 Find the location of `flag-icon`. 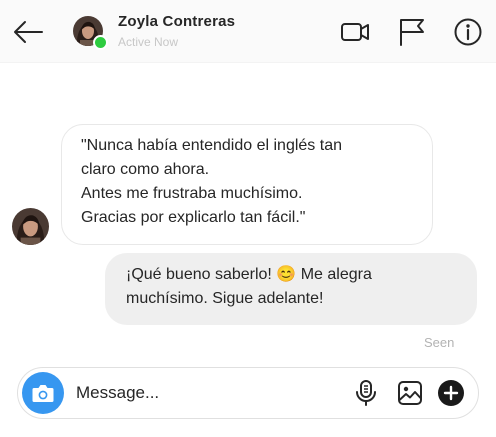

flag-icon is located at coordinates (412, 32).